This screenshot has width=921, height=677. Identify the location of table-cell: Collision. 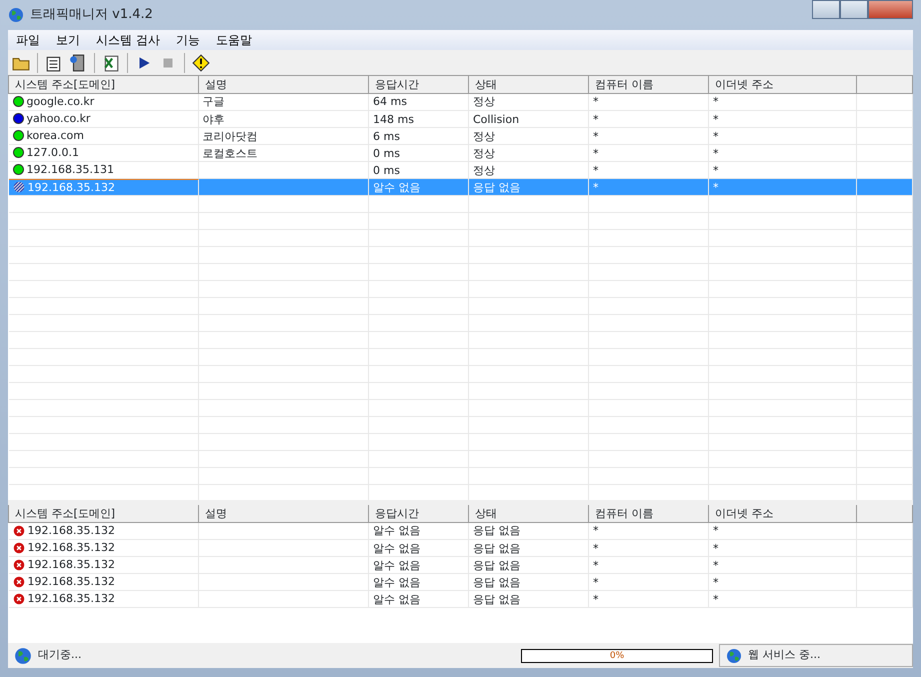
(496, 119).